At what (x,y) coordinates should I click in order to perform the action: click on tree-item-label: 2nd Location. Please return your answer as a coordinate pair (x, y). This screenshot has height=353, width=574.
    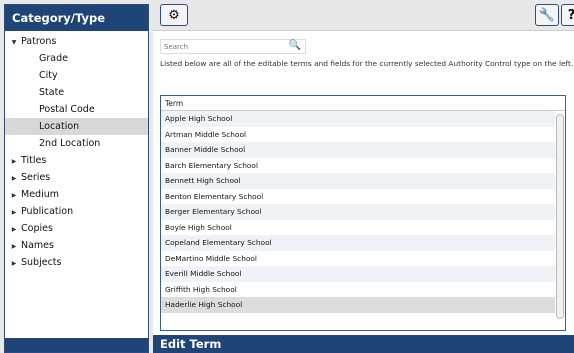
    Looking at the image, I should click on (70, 143).